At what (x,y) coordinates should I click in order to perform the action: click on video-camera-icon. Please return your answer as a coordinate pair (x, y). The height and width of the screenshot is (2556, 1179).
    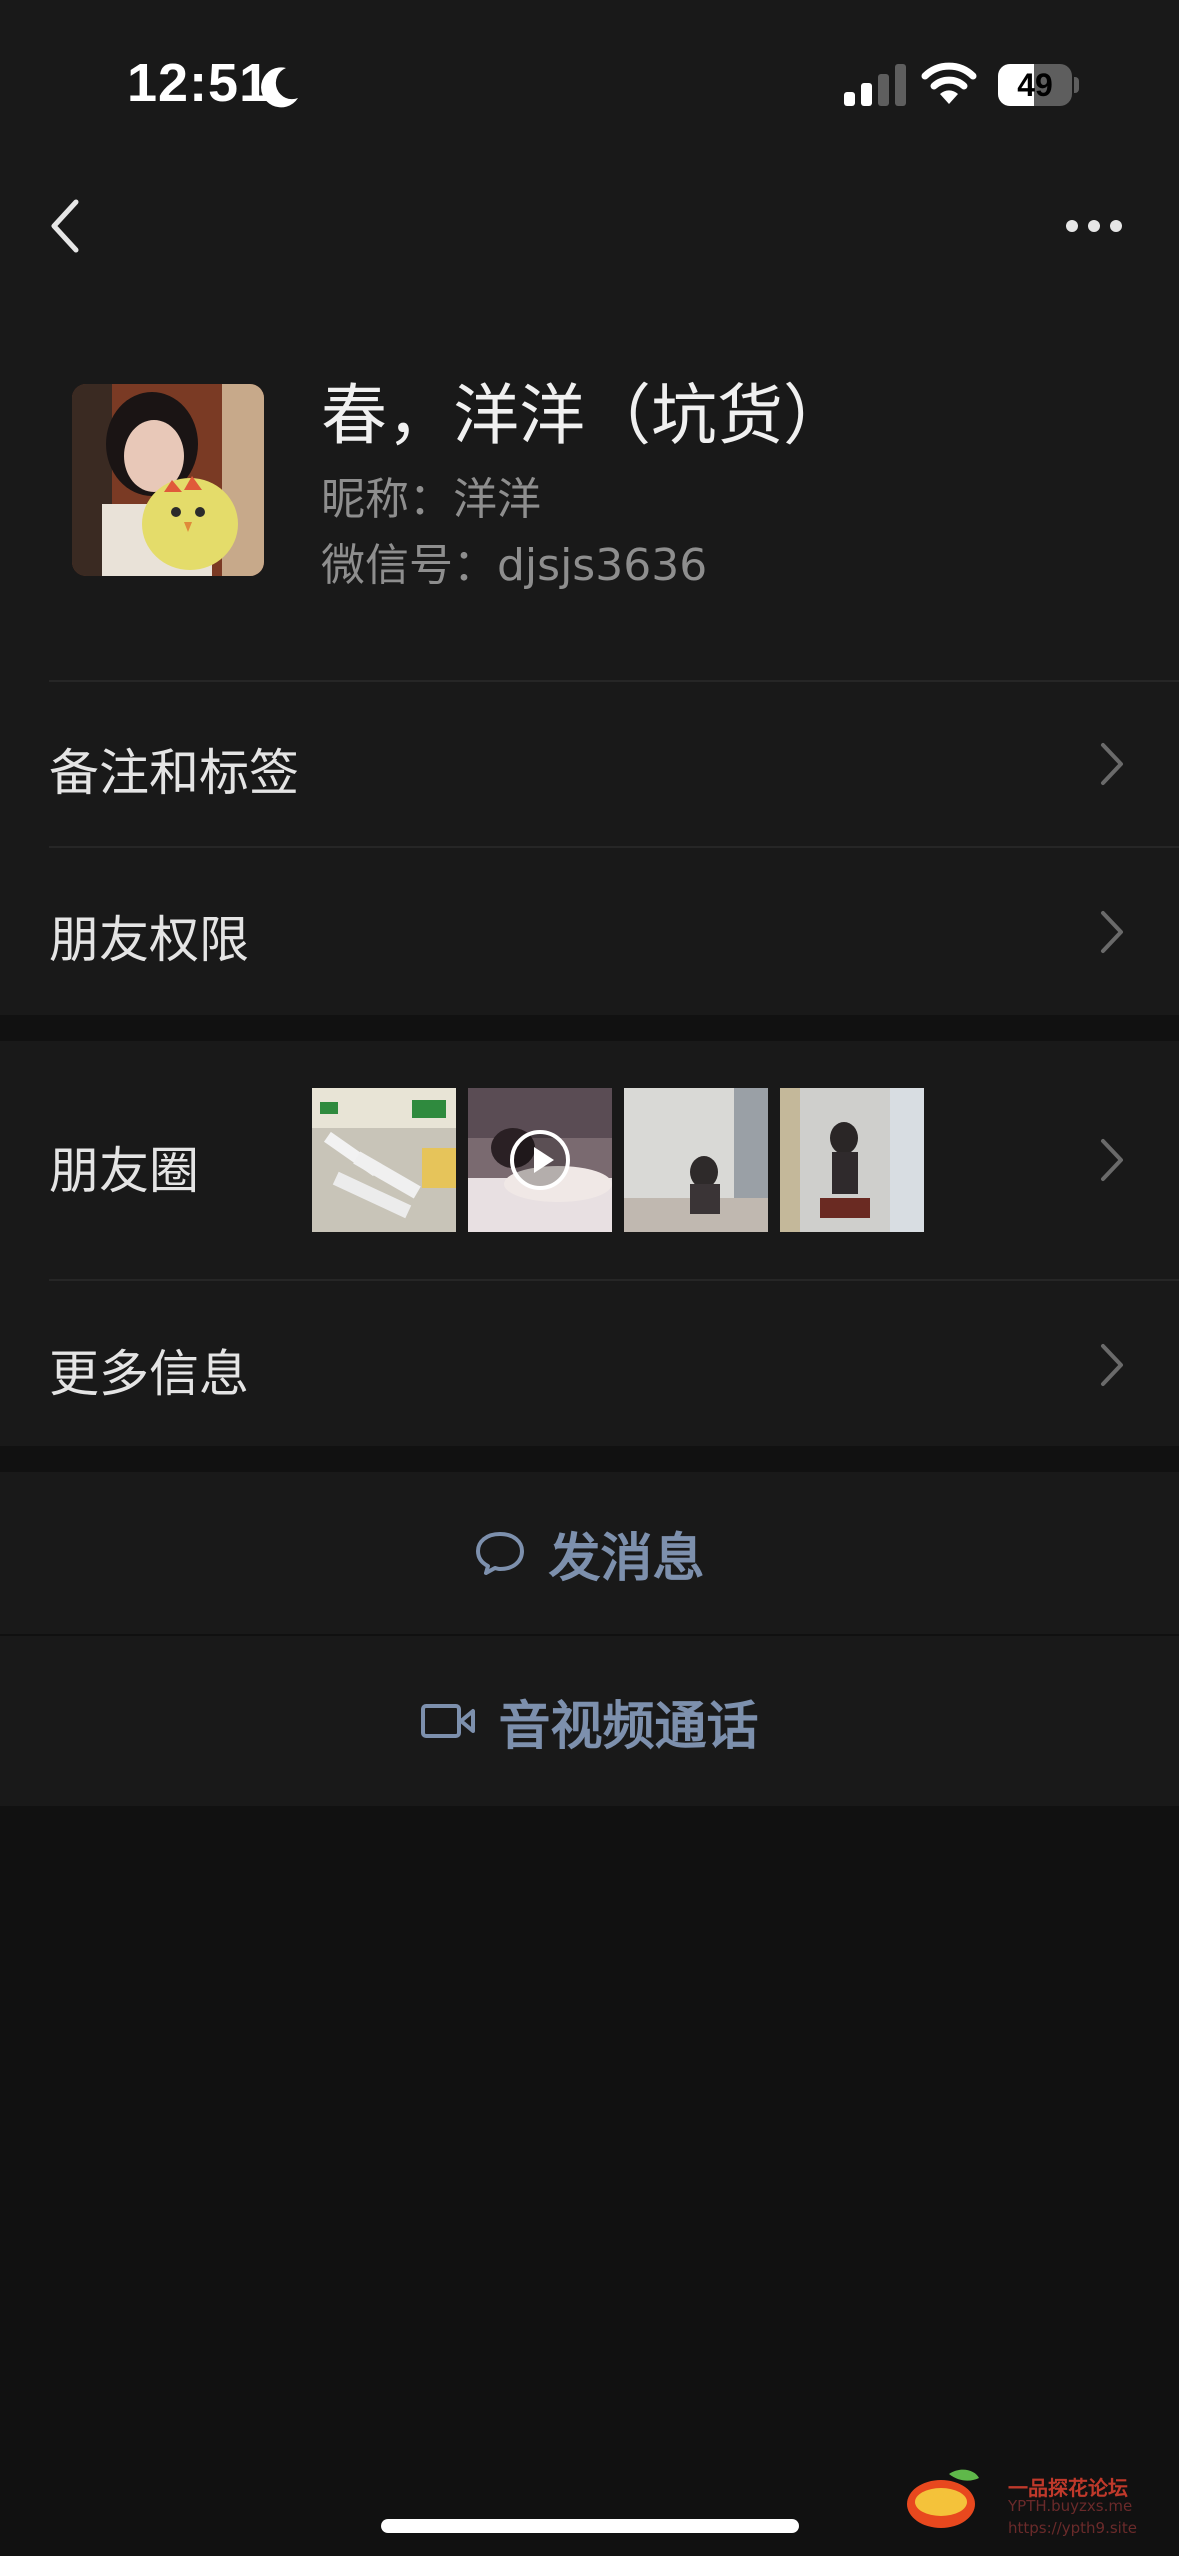
    Looking at the image, I should click on (448, 1721).